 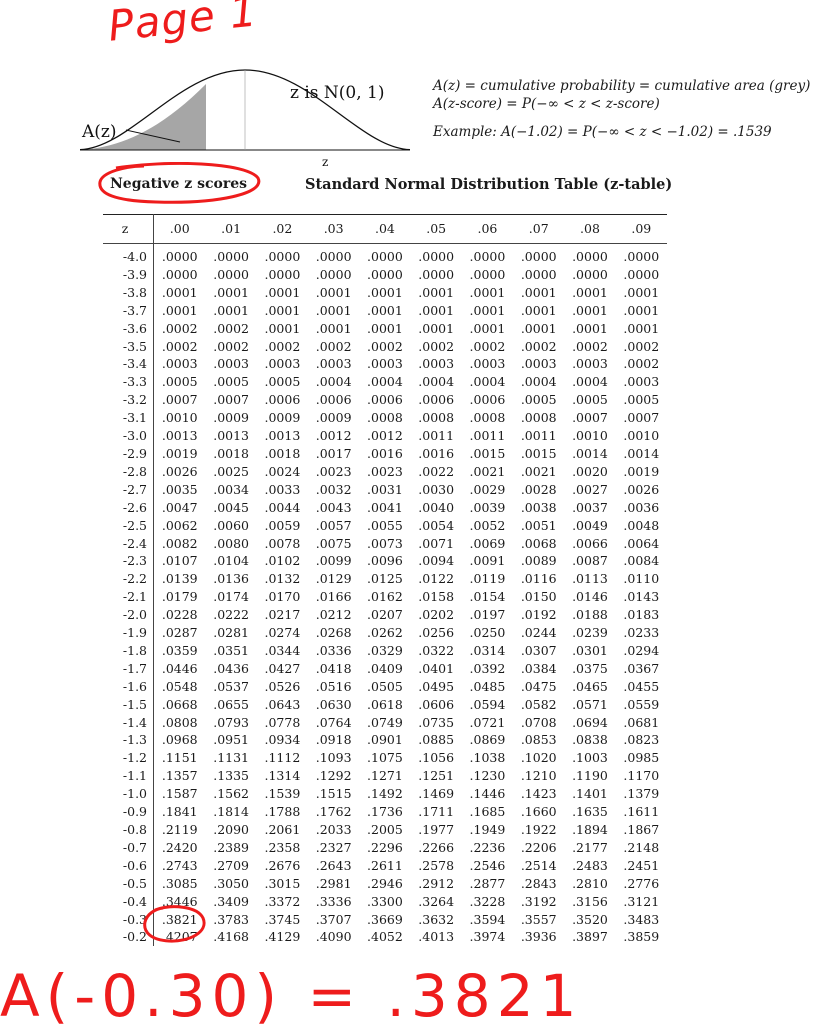 I want to click on probability-cell: .0059, so click(x=282, y=525).